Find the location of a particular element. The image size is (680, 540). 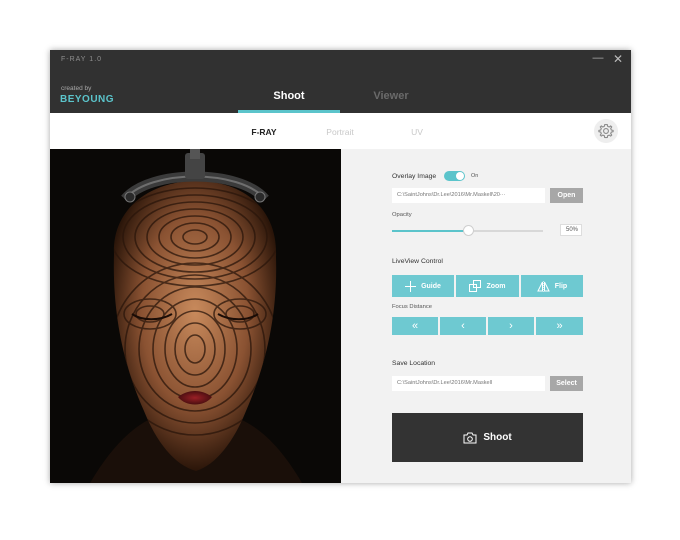

zoom-label: Zoom is located at coordinates (496, 286).